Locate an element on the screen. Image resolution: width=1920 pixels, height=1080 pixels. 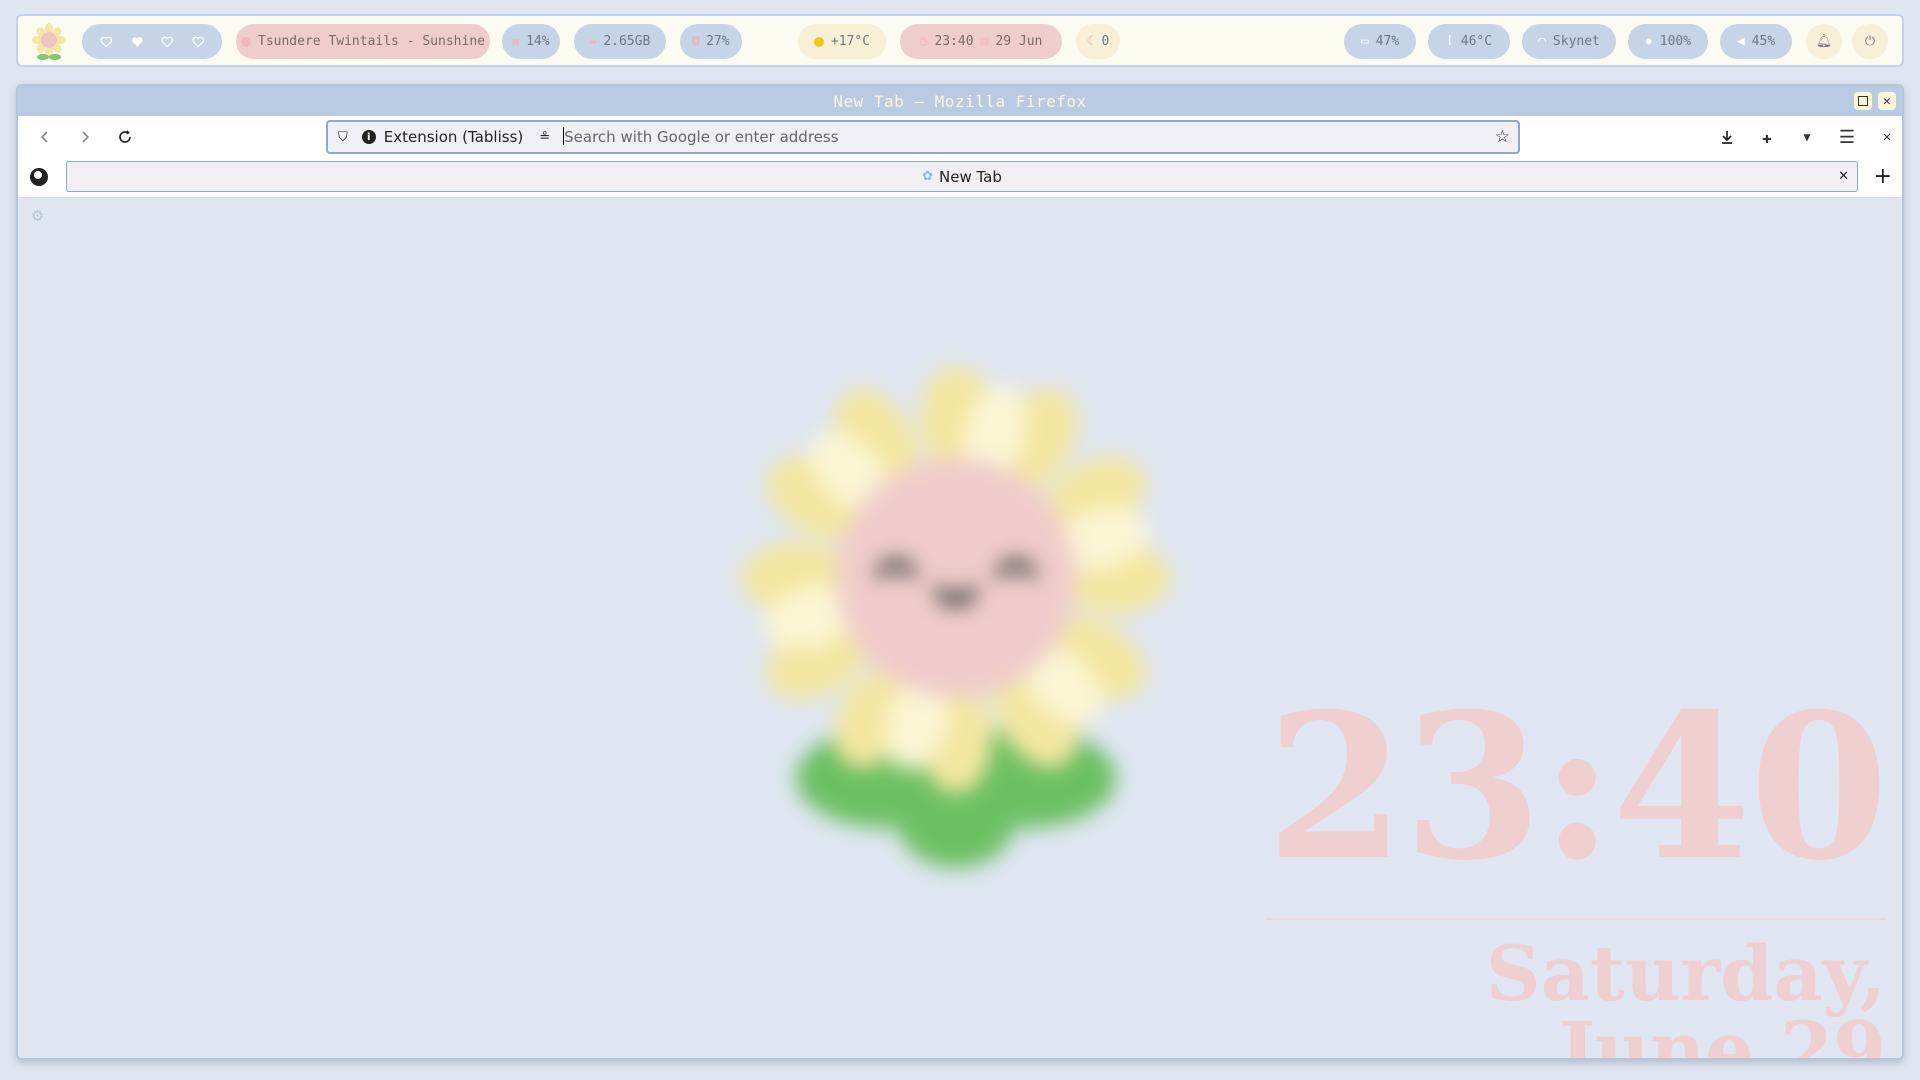
permissions-icon: ≗ is located at coordinates (544, 137).